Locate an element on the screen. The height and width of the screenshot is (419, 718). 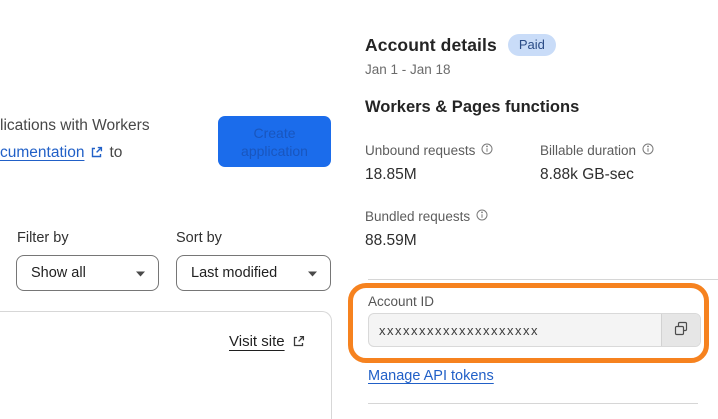
filter-dropdown: Show all is located at coordinates (87, 273).